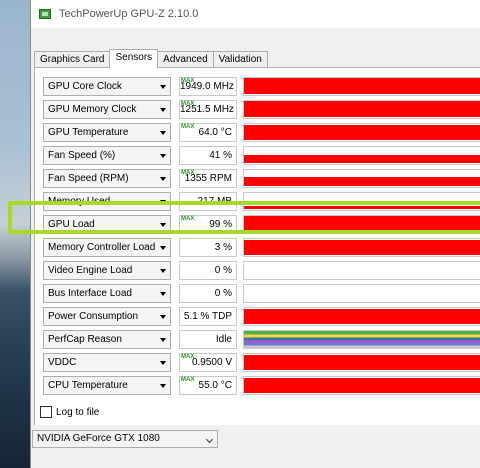 Image resolution: width=480 pixels, height=468 pixels. I want to click on sensor-label-dropdown: Memory Used, so click(107, 201).